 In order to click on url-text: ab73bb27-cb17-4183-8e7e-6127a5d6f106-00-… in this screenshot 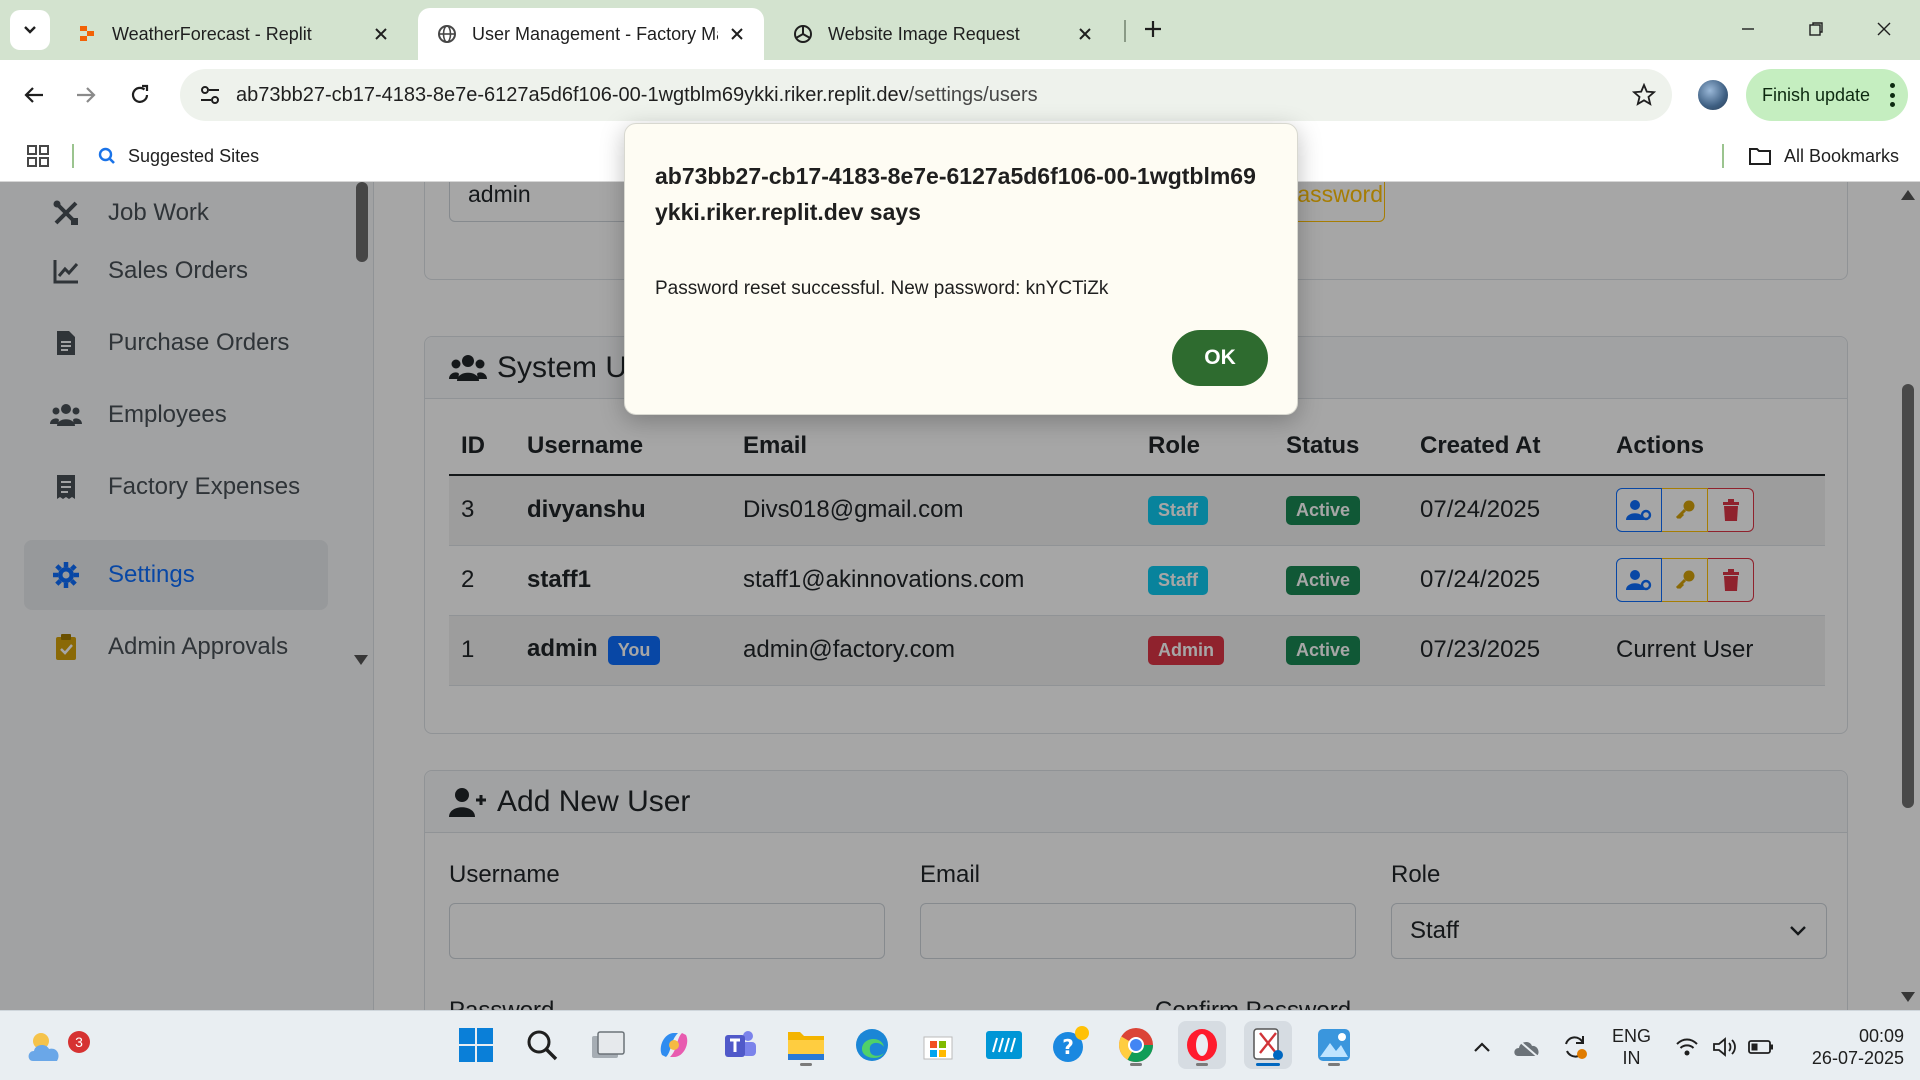, I will do `click(637, 95)`.